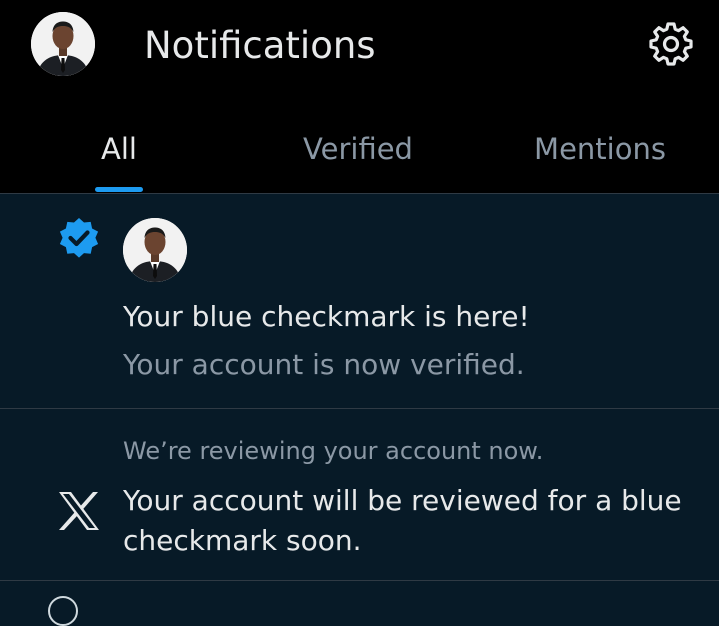  Describe the element at coordinates (119, 149) in the screenshot. I see `tab-all: All` at that location.